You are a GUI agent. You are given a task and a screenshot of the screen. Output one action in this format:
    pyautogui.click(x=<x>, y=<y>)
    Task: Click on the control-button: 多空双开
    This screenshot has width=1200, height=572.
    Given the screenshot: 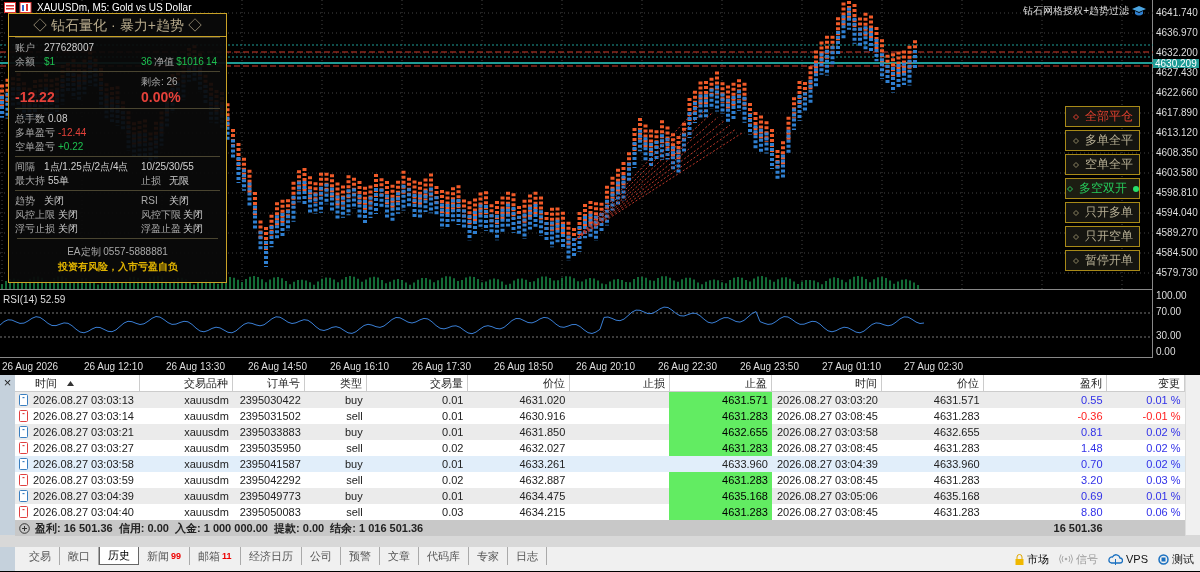 What is the action you would take?
    pyautogui.click(x=1102, y=188)
    